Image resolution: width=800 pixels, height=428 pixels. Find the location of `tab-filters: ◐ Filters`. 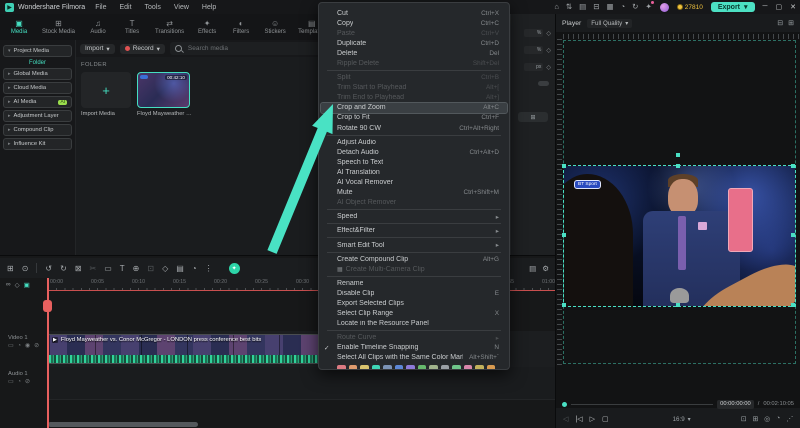

tab-filters: ◐ Filters is located at coordinates (241, 27).